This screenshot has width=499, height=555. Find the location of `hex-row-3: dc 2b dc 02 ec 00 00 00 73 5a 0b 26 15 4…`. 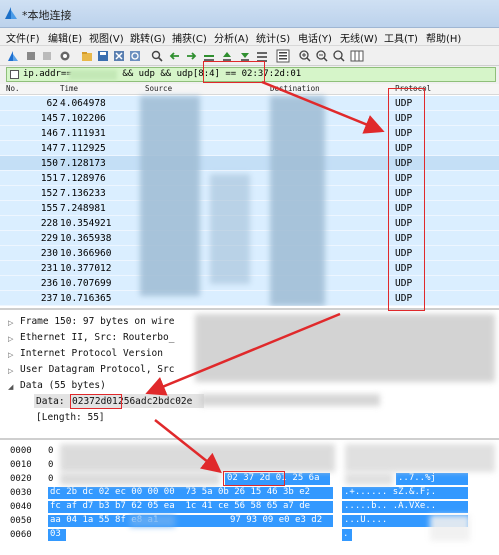

hex-row-3: dc 2b dc 02 ec 00 00 00 73 5a 0b 26 15 4… is located at coordinates (190, 493).